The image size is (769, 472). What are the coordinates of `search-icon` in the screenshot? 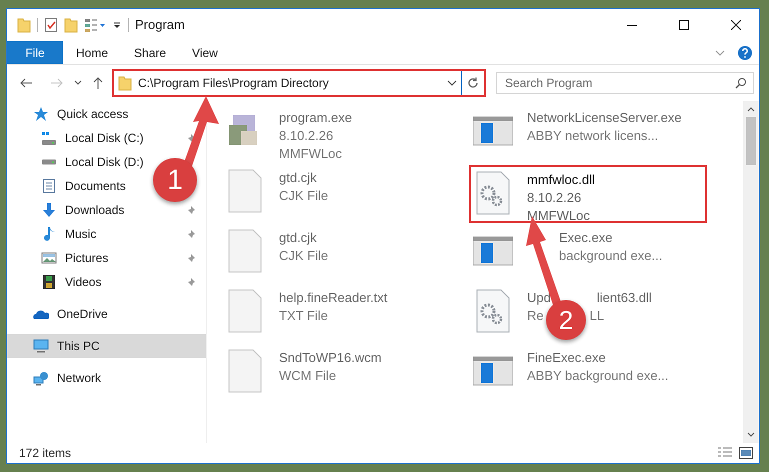 It's located at (741, 83).